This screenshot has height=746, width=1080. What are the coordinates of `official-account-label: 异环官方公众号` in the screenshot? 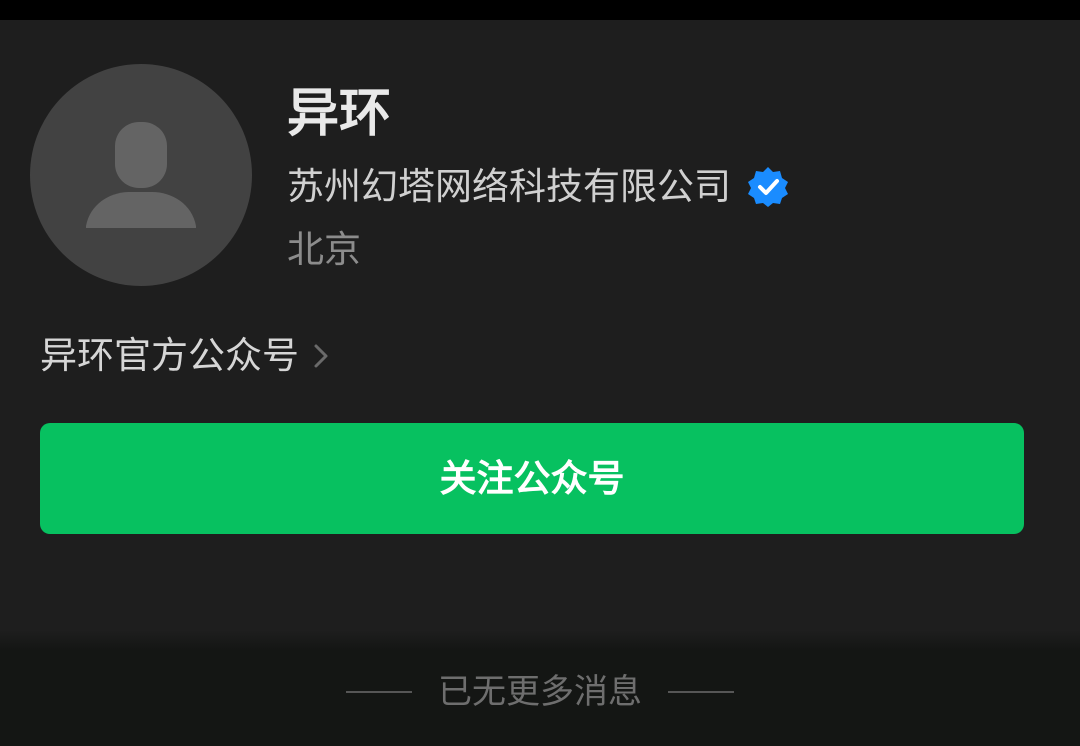 It's located at (169, 355).